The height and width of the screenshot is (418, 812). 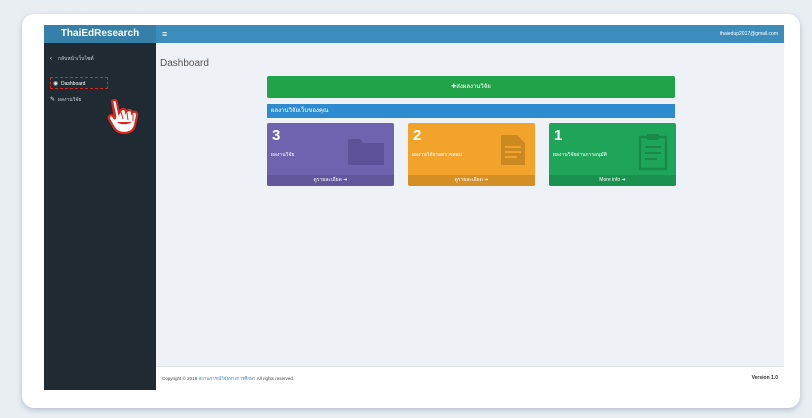 I want to click on page-title: Dashboard, so click(x=184, y=63).